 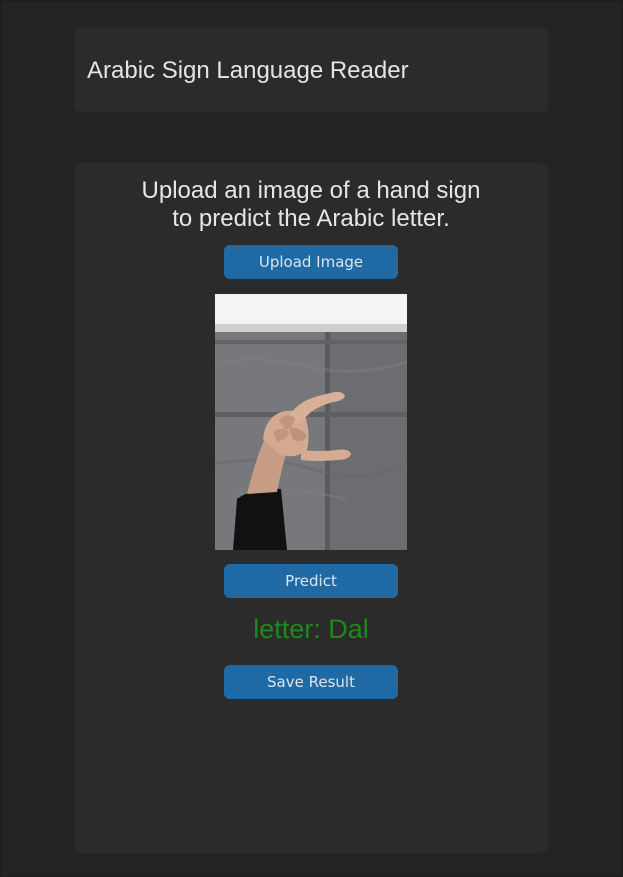 I want to click on instruction-line-1: Upload an image of a hand sign, so click(x=311, y=190).